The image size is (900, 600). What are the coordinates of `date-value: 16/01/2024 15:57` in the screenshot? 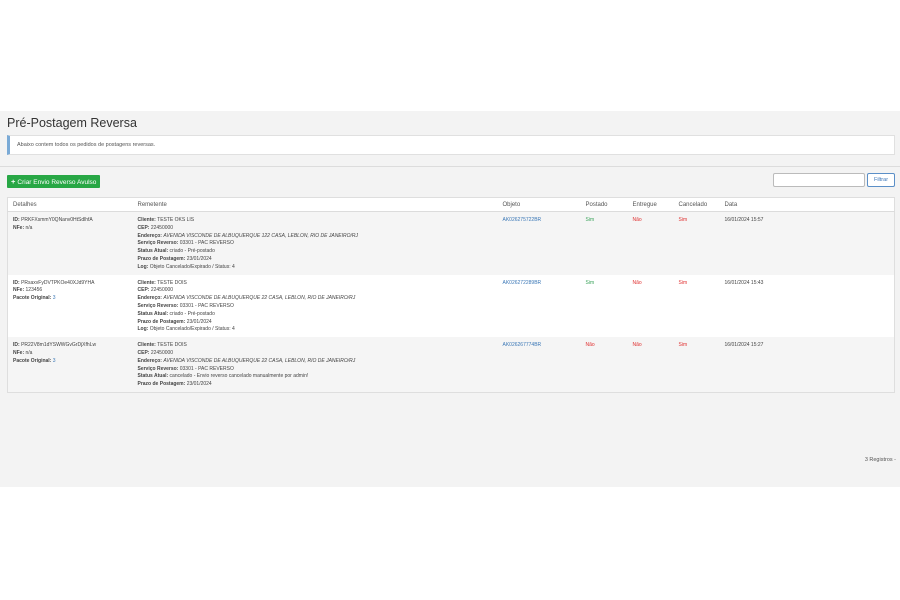 It's located at (744, 220).